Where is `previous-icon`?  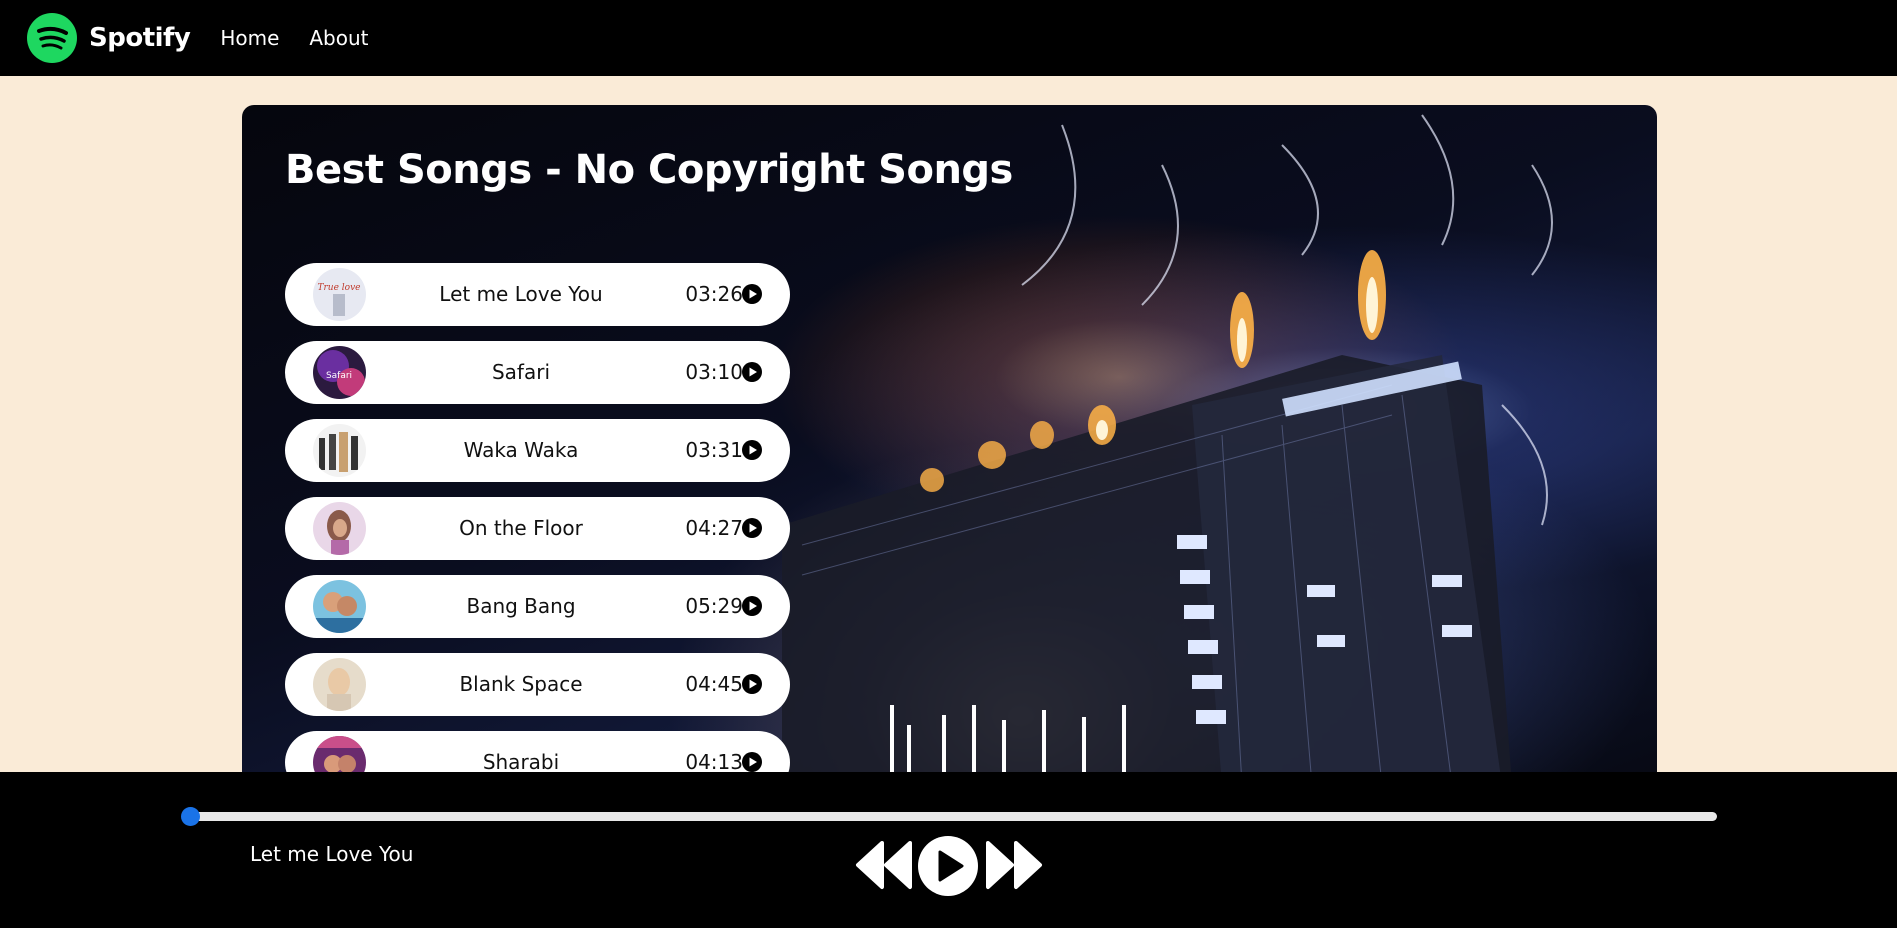
previous-icon is located at coordinates (883, 865).